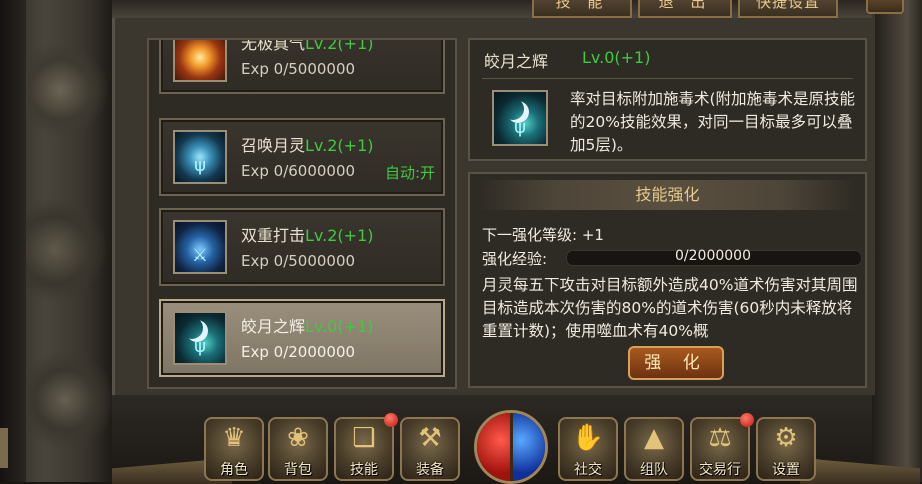  I want to click on enhance-header: 技能强化, so click(667, 195).